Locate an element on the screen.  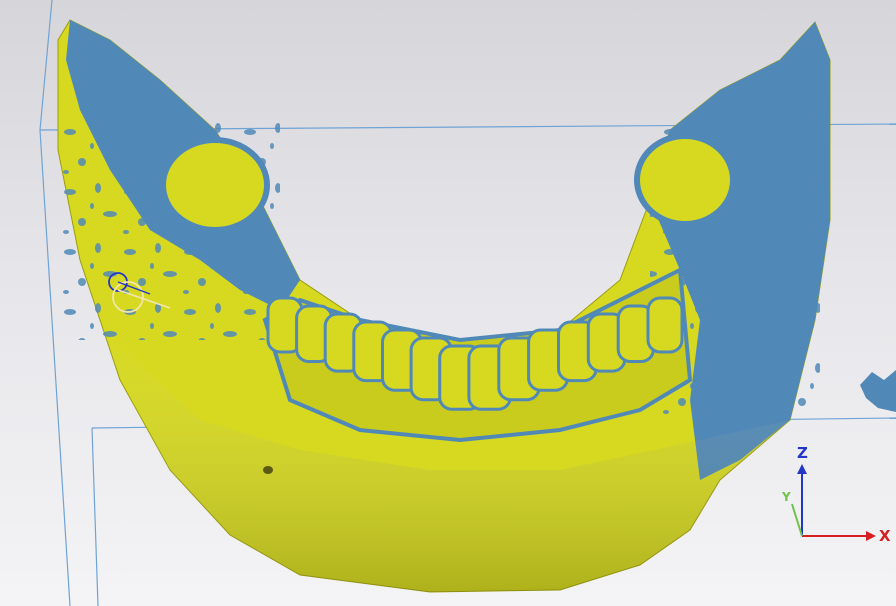
x-axis-label: X is located at coordinates (885, 536).